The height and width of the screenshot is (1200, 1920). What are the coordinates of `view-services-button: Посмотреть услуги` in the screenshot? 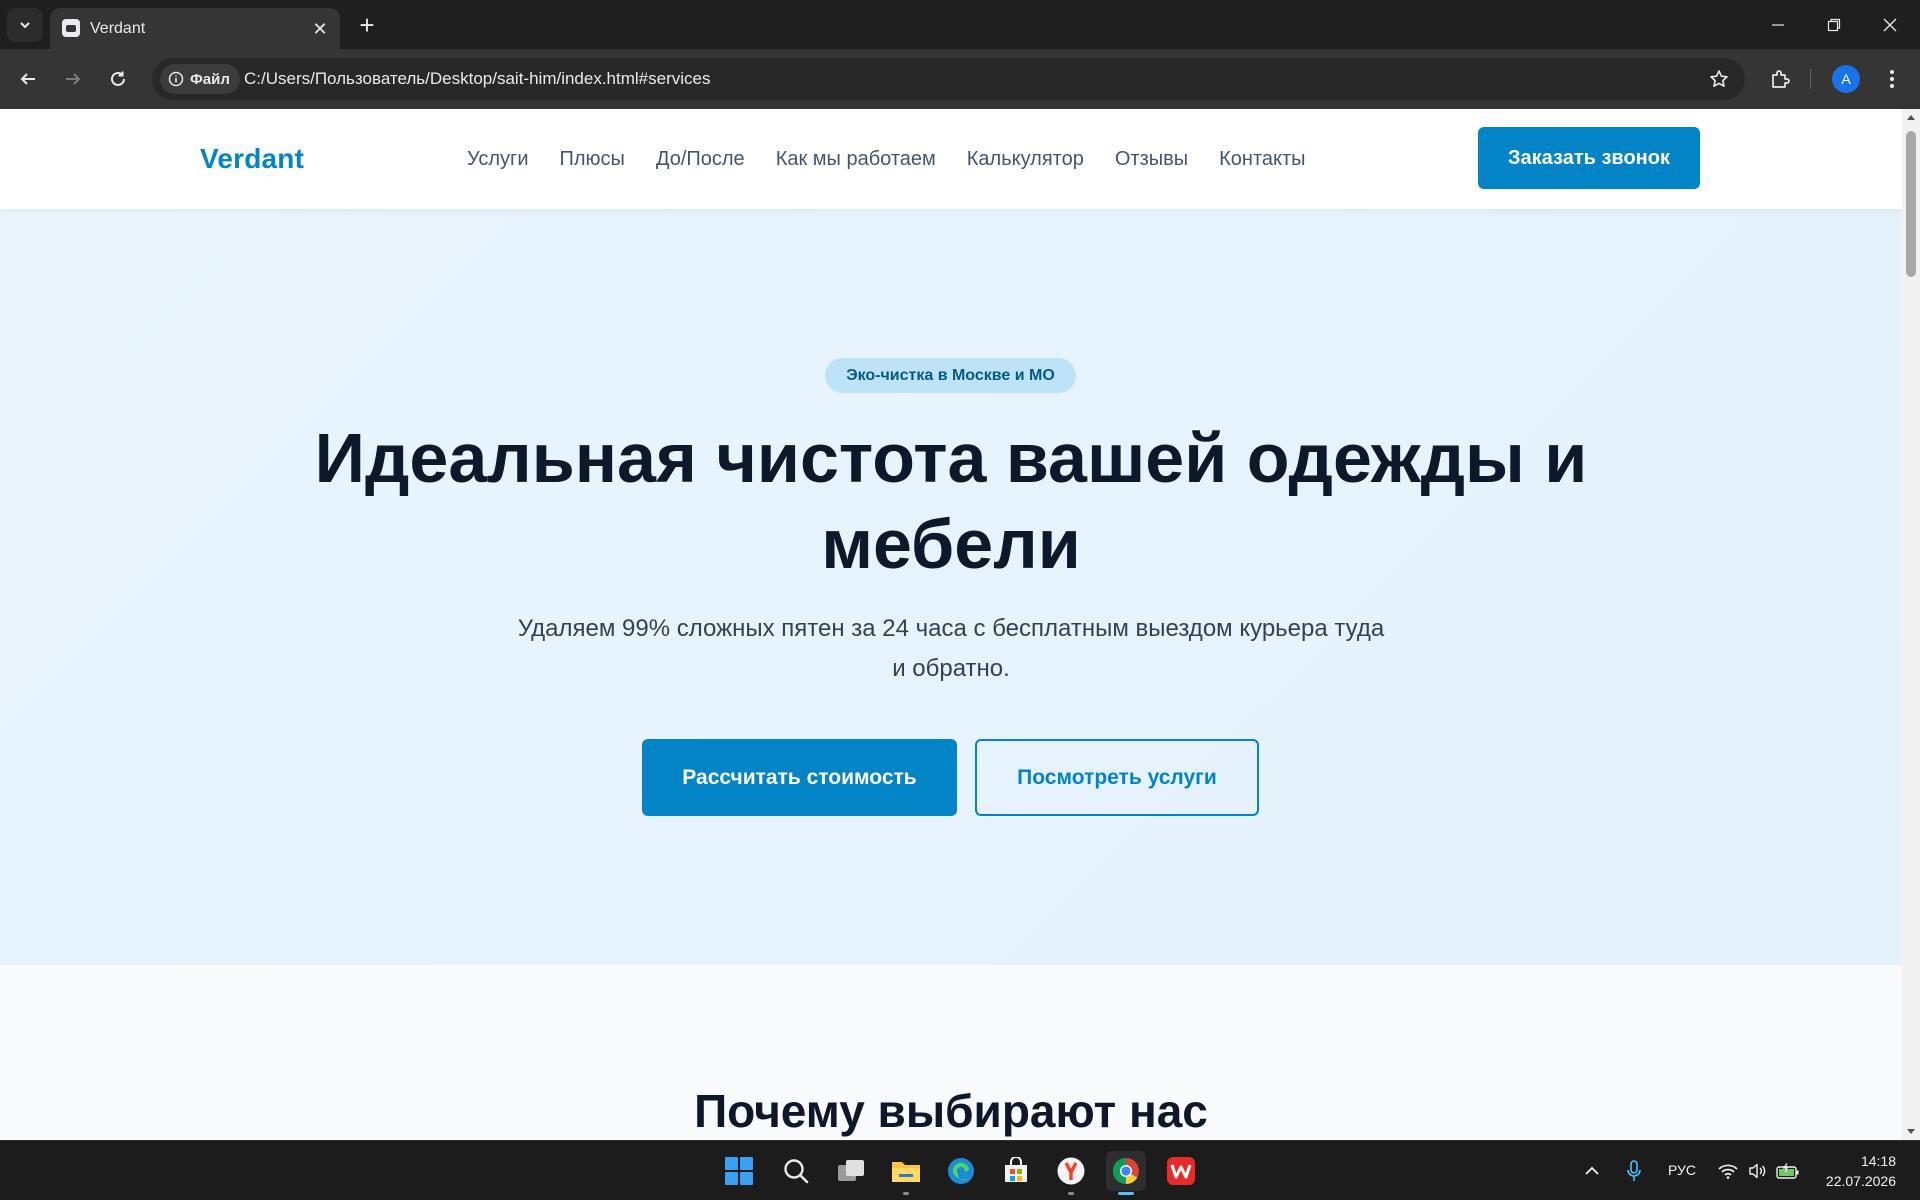 It's located at (1117, 777).